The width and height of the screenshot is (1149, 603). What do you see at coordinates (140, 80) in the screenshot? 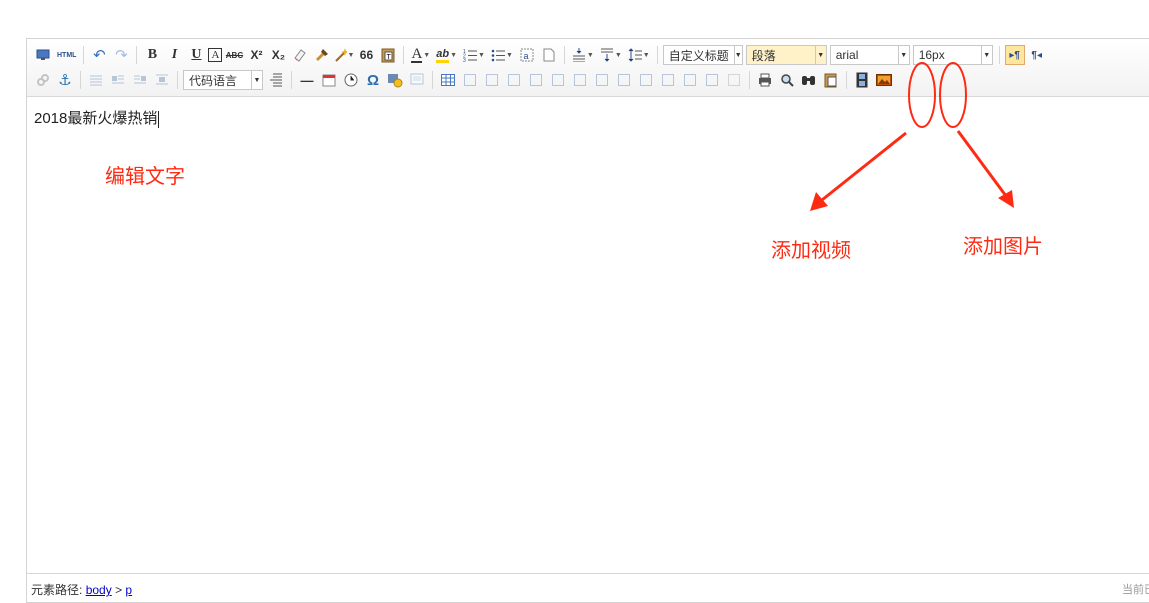
I see `image-right-icon` at bounding box center [140, 80].